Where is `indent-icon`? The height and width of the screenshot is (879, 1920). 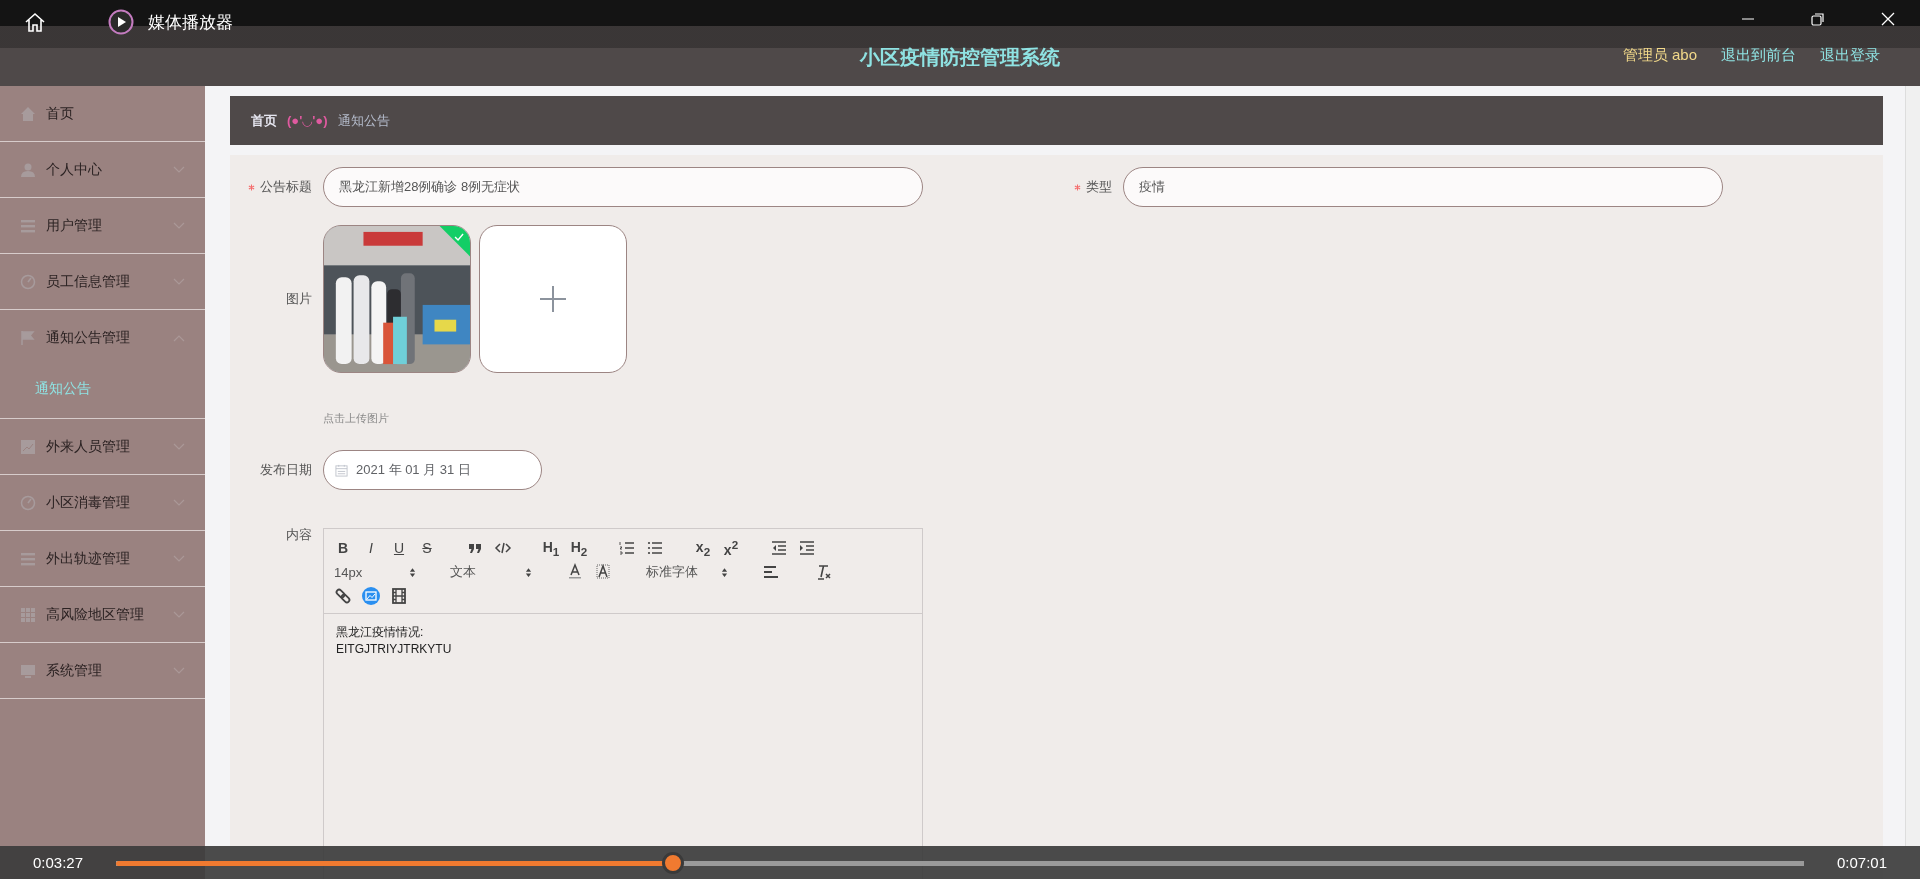 indent-icon is located at coordinates (807, 548).